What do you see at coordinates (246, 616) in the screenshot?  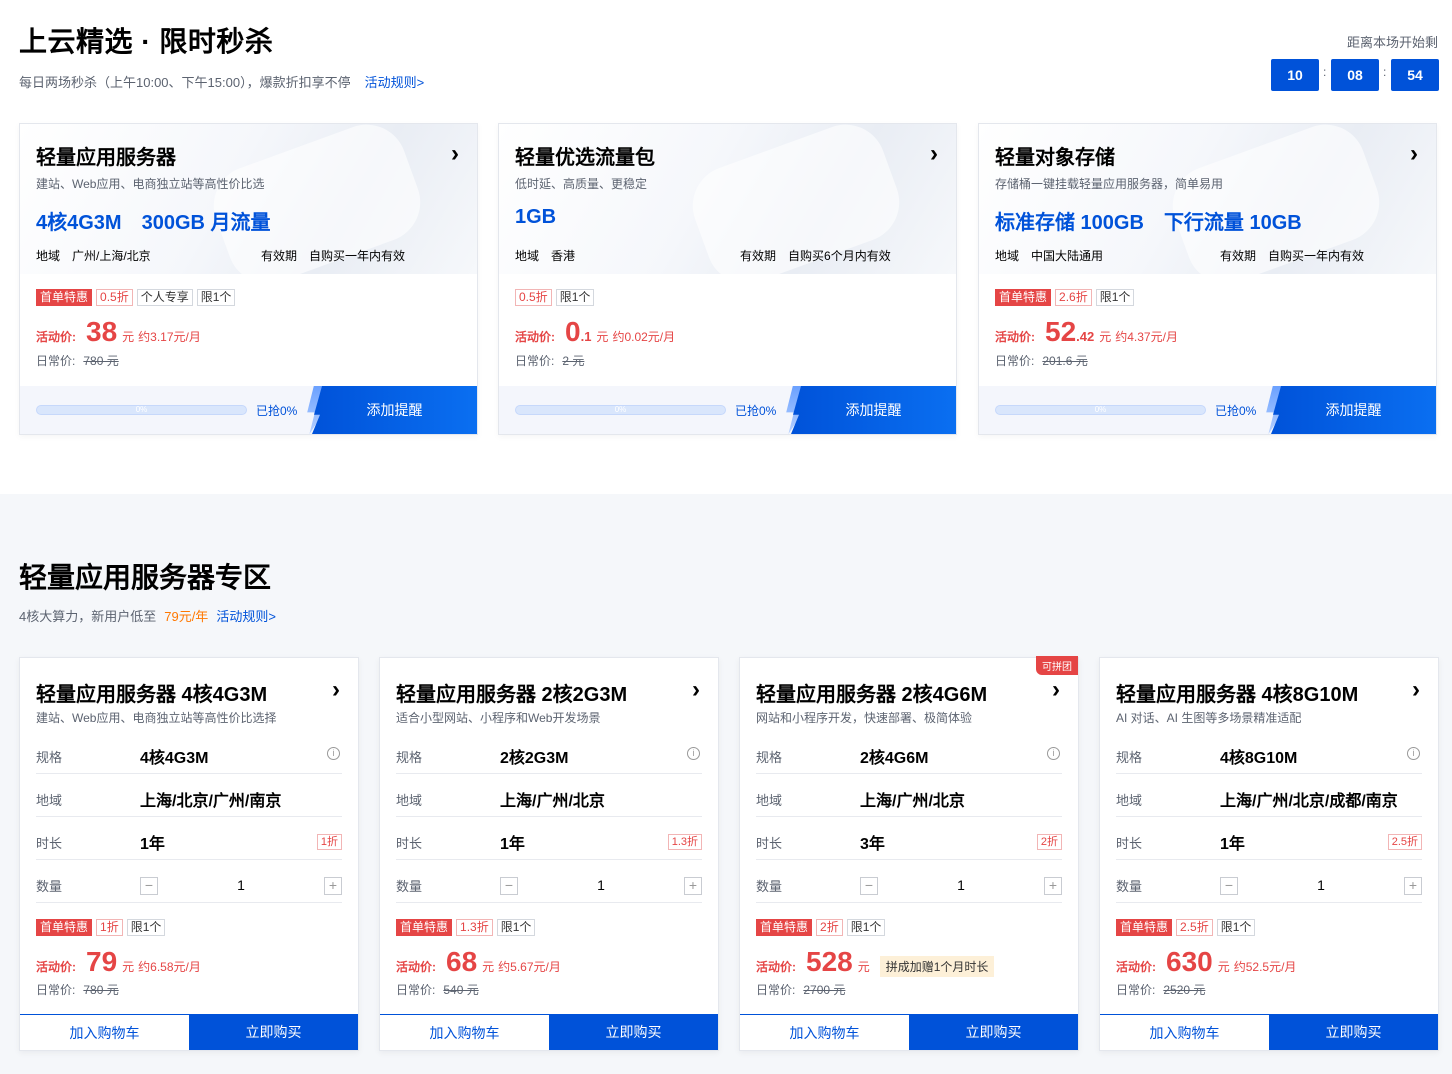 I see `zone-rules-link: 活动规则>` at bounding box center [246, 616].